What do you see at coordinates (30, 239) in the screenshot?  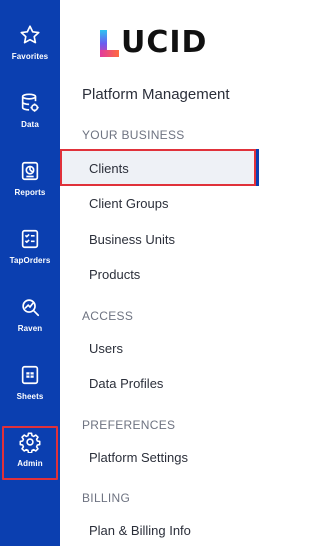 I see `checklist-icon` at bounding box center [30, 239].